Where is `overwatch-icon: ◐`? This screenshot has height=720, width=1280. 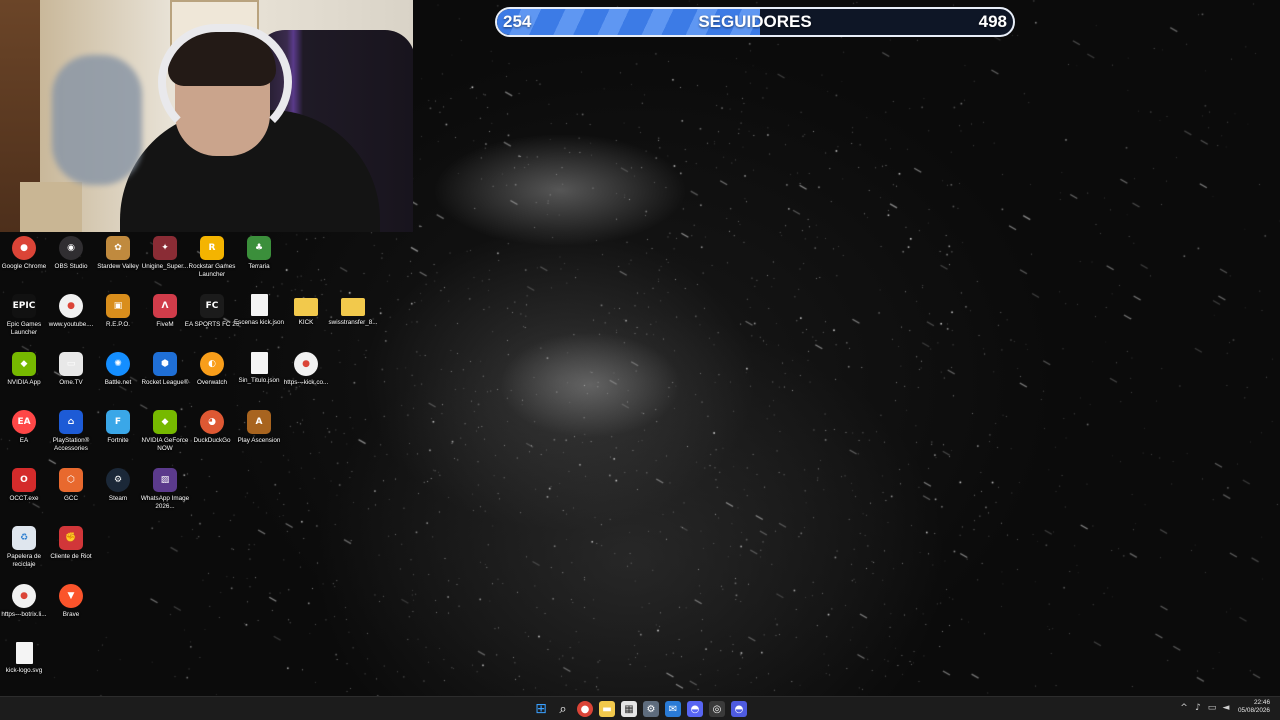
overwatch-icon: ◐ is located at coordinates (212, 364).